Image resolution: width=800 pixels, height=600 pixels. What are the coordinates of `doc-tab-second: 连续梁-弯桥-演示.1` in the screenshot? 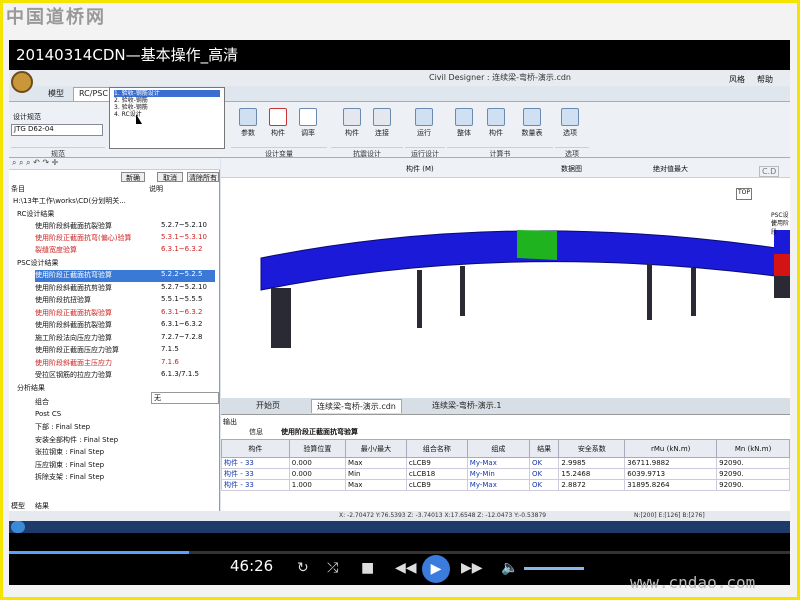 It's located at (466, 406).